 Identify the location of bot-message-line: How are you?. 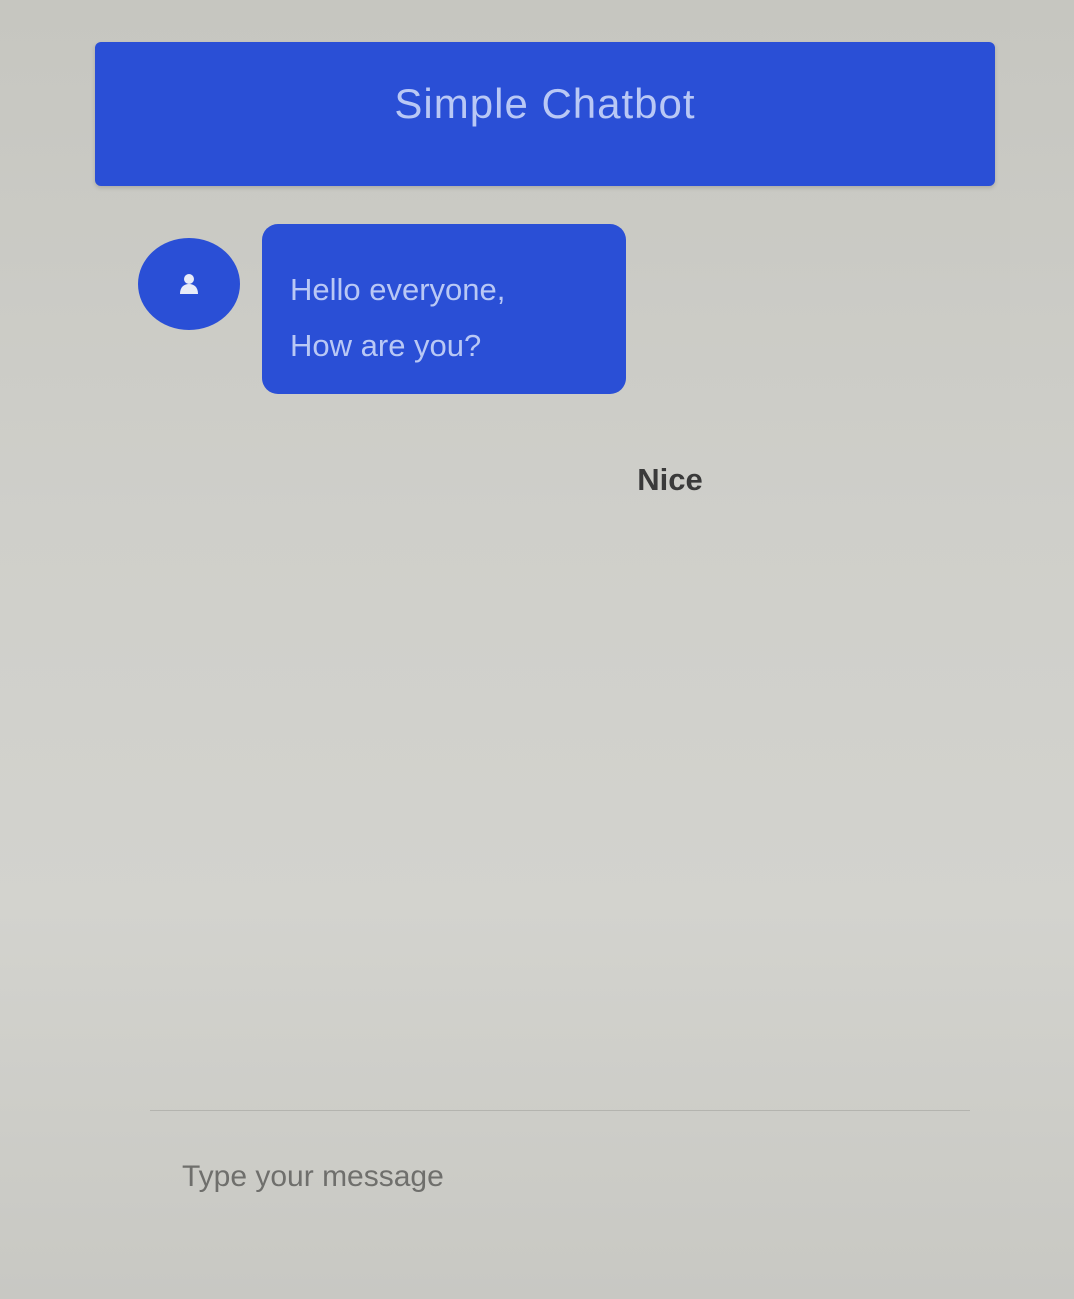
(386, 345).